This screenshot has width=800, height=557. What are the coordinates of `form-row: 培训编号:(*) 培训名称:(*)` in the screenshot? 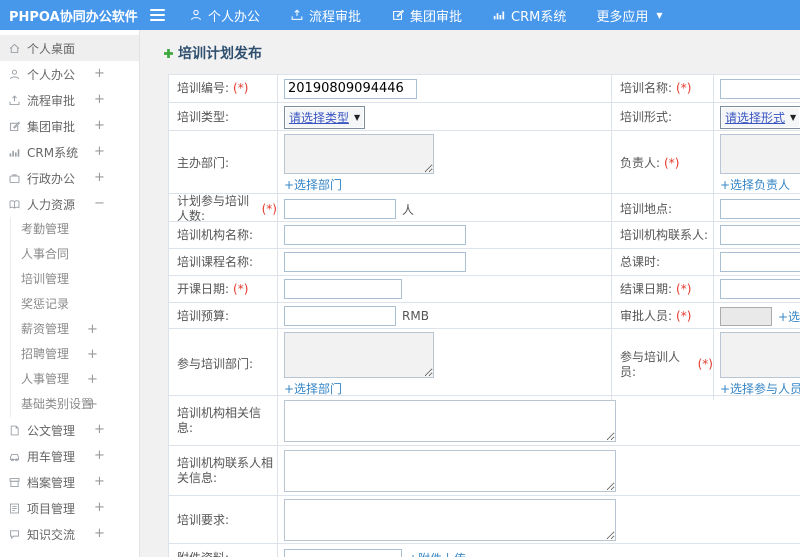 It's located at (484, 89).